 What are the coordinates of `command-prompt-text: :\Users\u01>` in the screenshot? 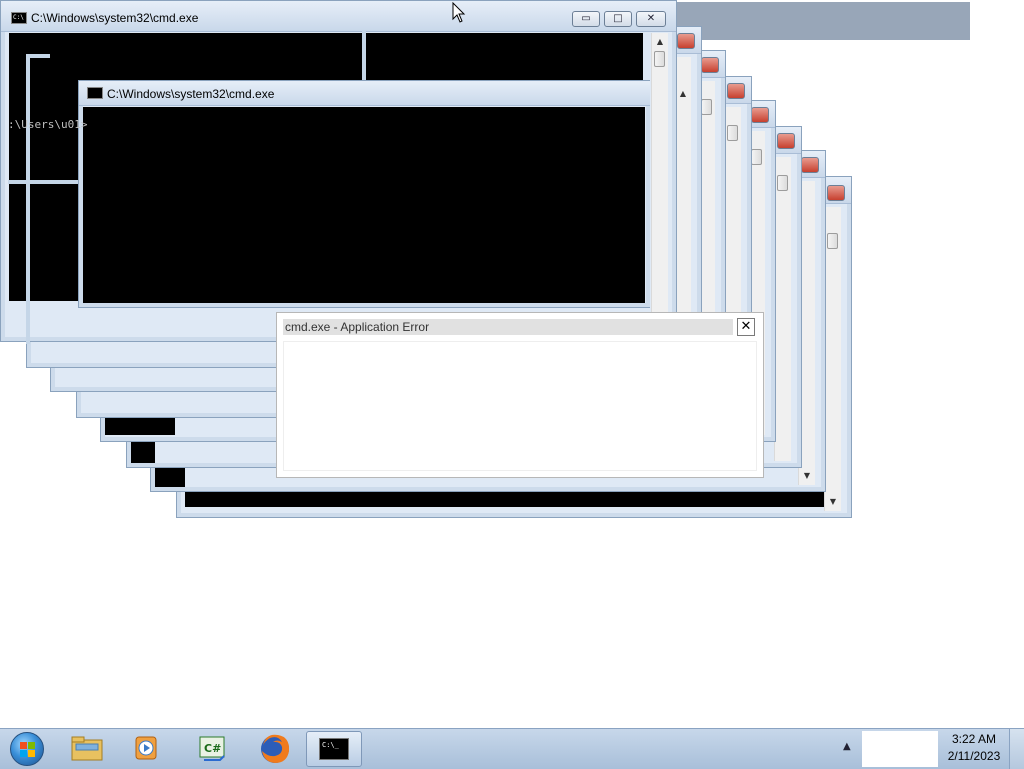 It's located at (48, 124).